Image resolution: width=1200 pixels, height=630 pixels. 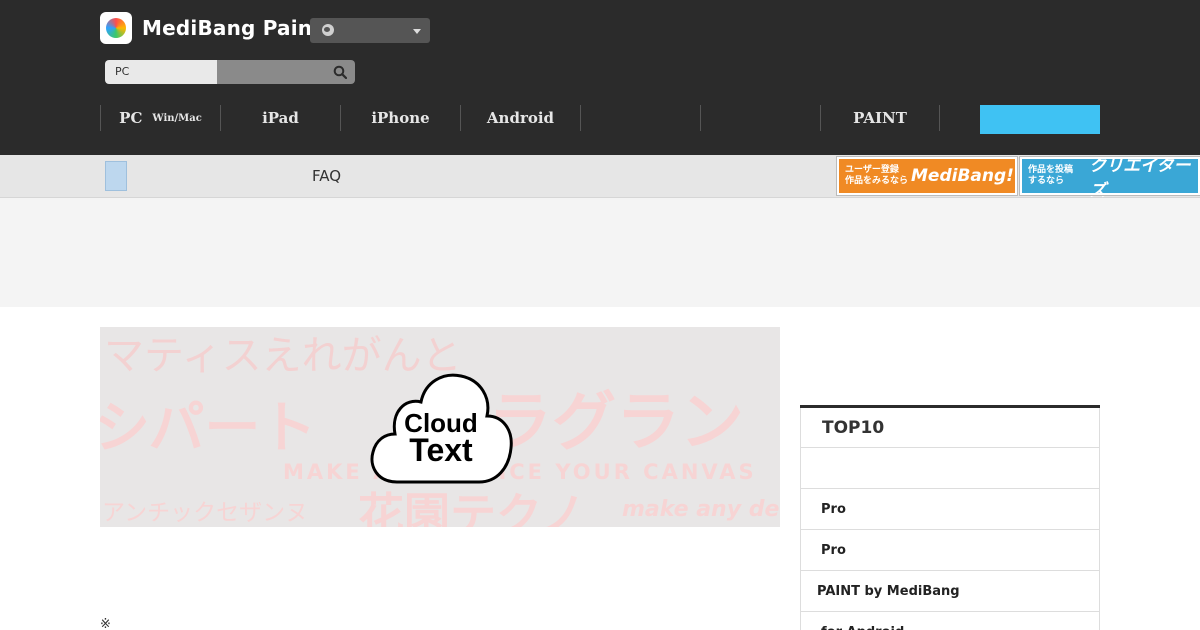 What do you see at coordinates (340, 72) in the screenshot?
I see `search-icon` at bounding box center [340, 72].